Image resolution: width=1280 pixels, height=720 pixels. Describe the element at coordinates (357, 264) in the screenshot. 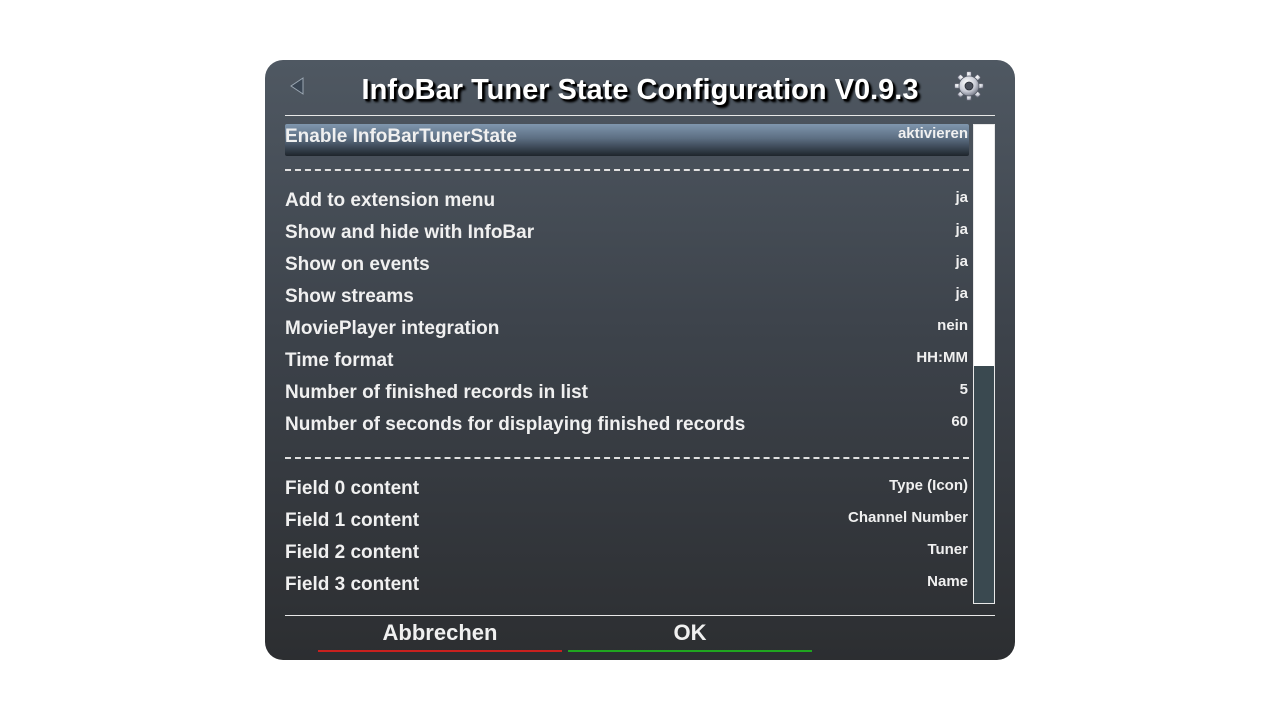

I see `setting-label: Show on events` at that location.